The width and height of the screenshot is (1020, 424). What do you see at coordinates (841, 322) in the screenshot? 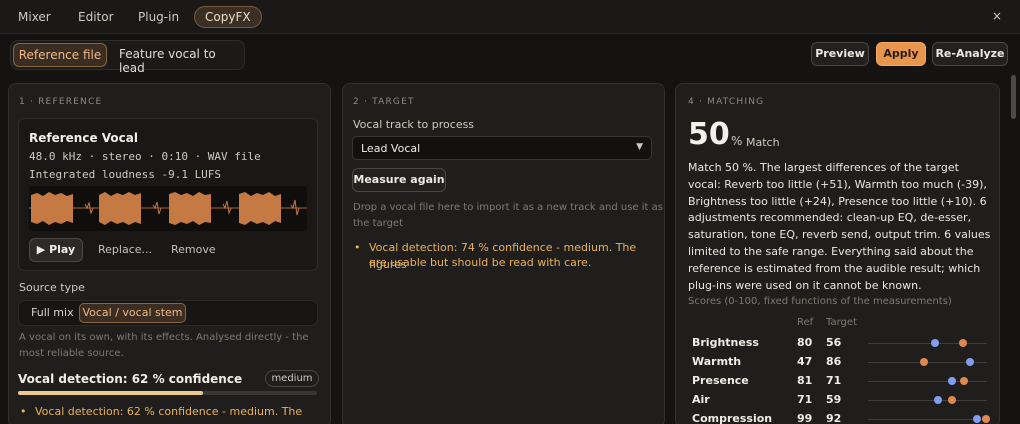
I see `scores-col-target: Target` at bounding box center [841, 322].